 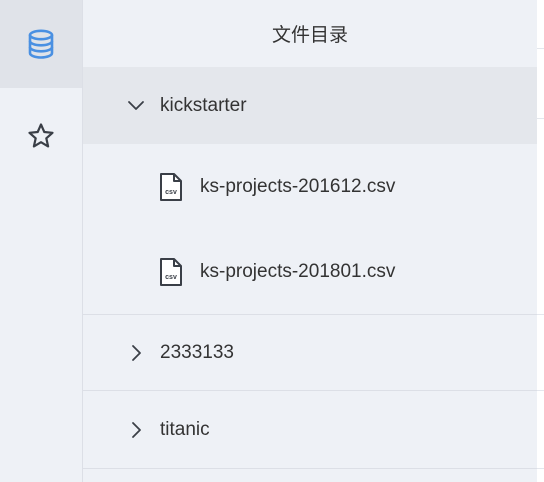 I want to click on star-icon, so click(x=41, y=136).